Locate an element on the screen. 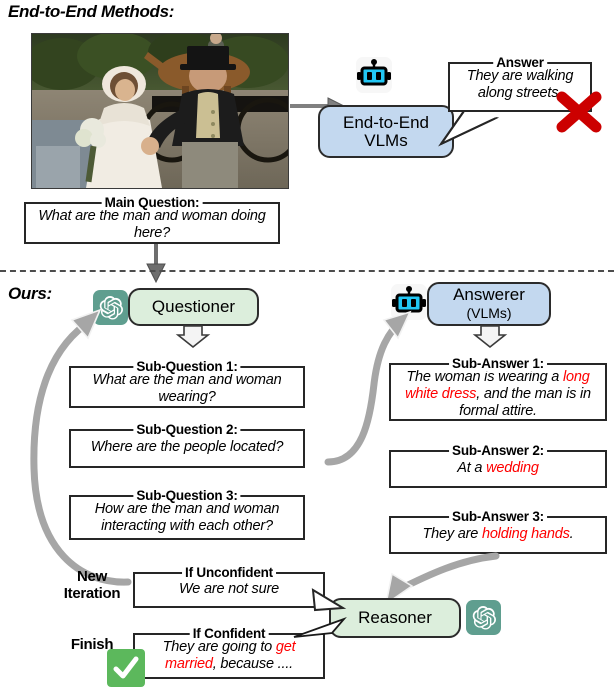 The image size is (614, 692). questioner-node: Questioner is located at coordinates (193, 307).